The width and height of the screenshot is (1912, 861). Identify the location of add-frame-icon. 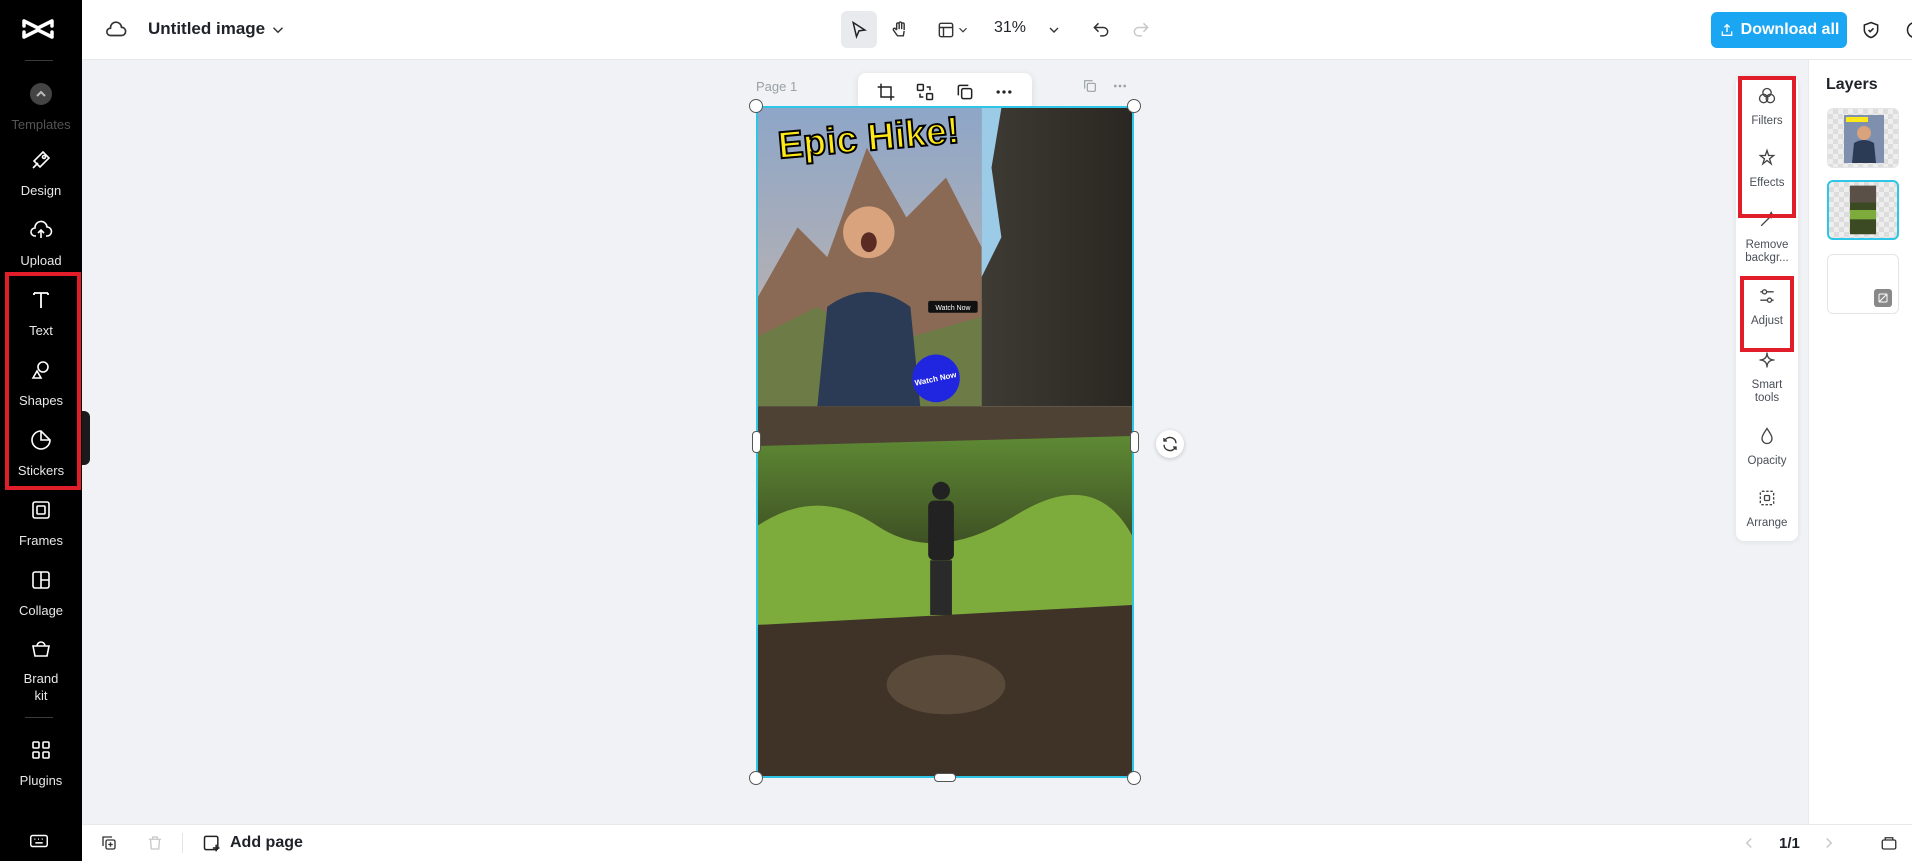
(109, 845).